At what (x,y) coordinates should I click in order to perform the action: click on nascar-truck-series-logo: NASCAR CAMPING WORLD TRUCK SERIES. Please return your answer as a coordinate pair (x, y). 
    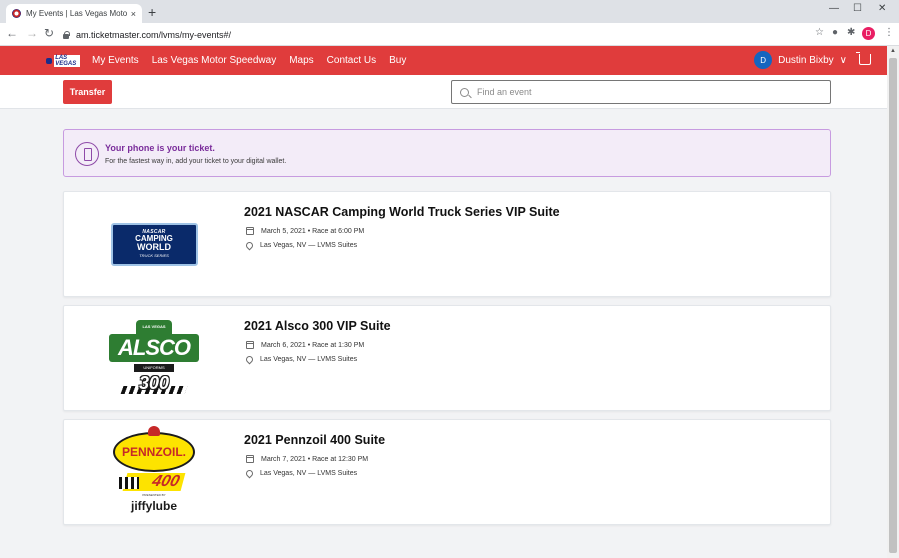
    Looking at the image, I should click on (154, 244).